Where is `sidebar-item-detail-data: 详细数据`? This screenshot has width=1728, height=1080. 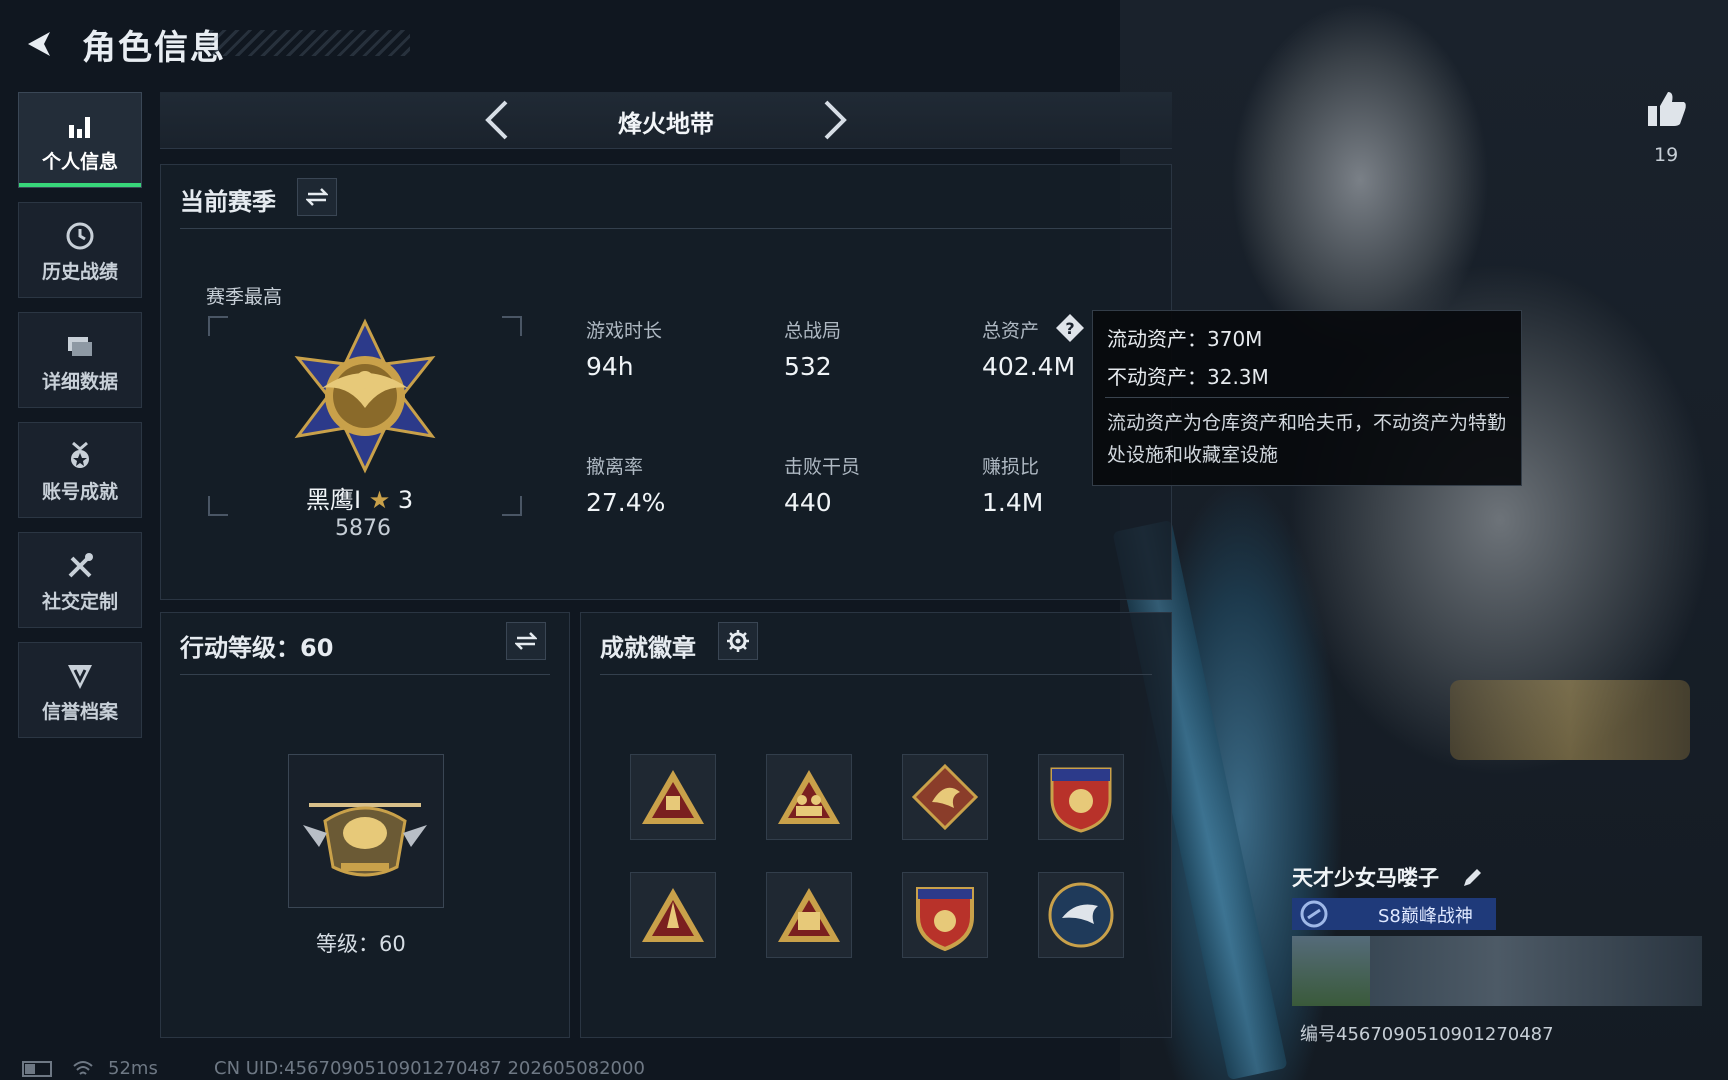
sidebar-item-detail-data: 详细数据 is located at coordinates (80, 360).